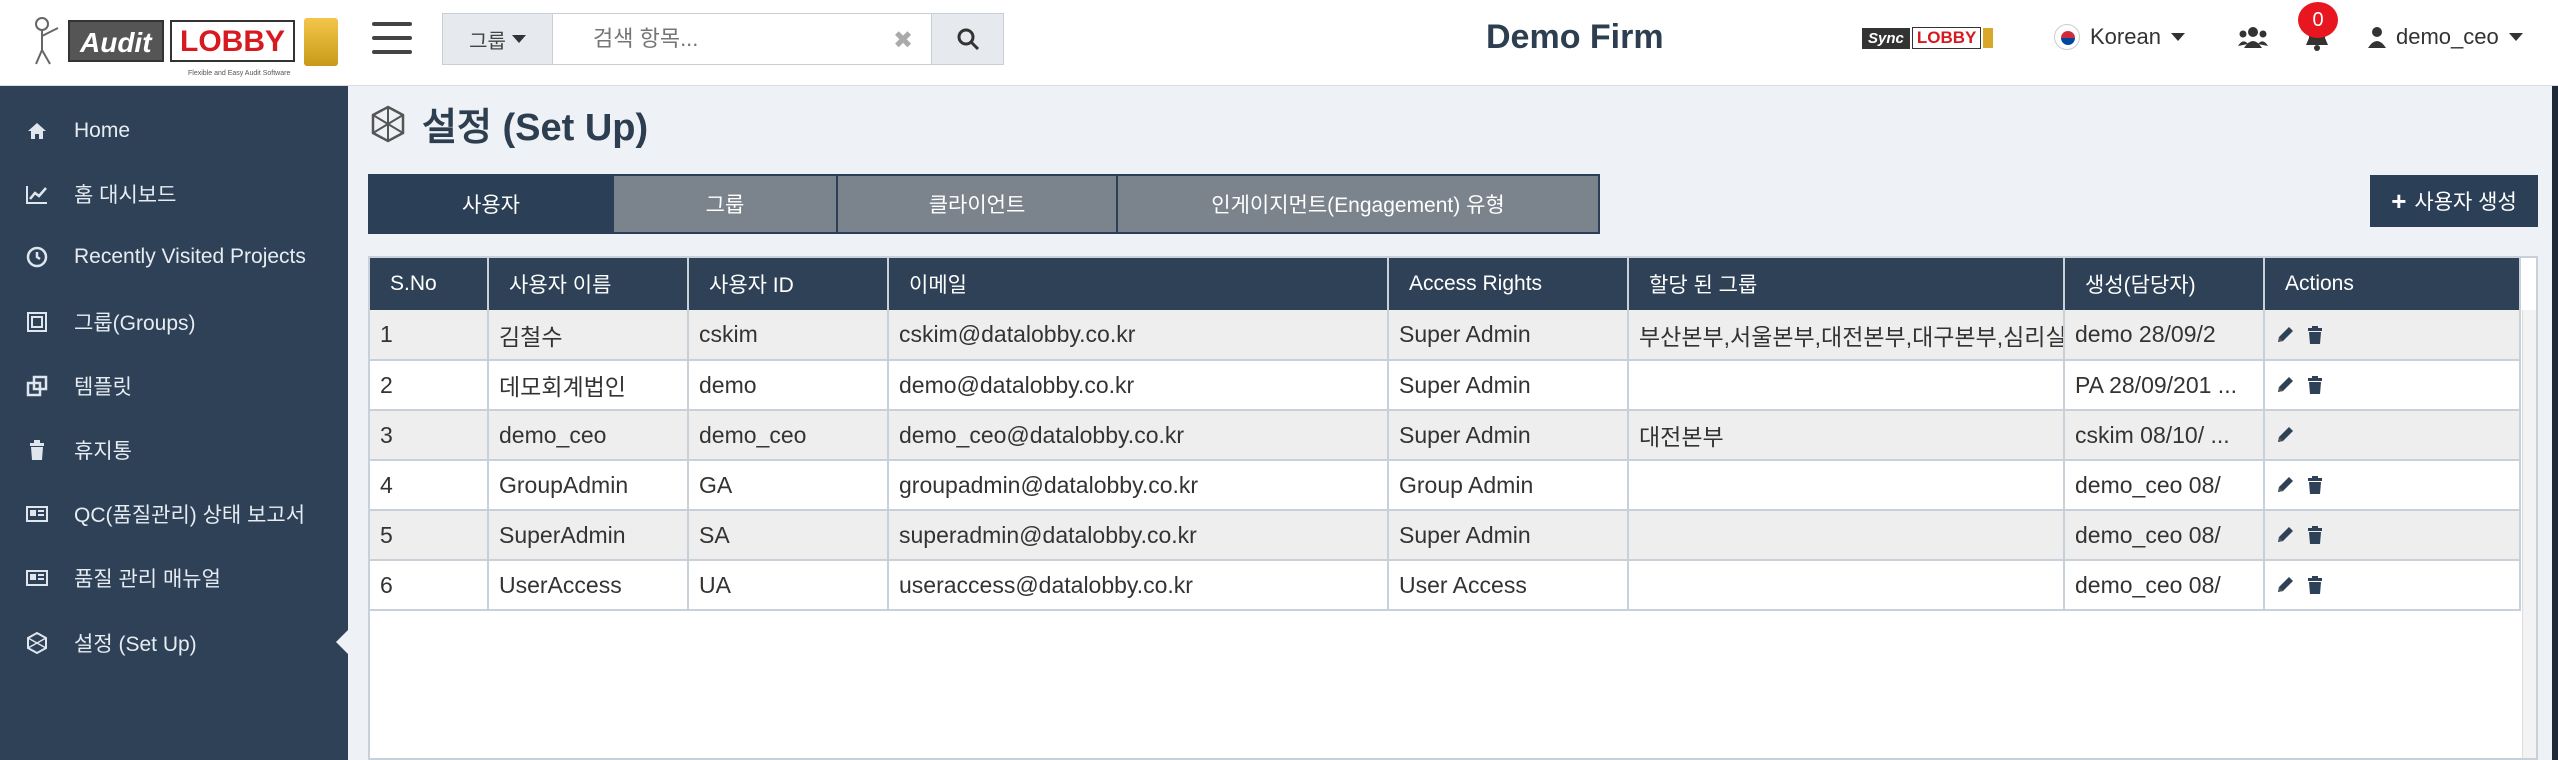 The height and width of the screenshot is (760, 2558). What do you see at coordinates (1508, 485) in the screenshot?
I see `cell-rights: Group Admin` at bounding box center [1508, 485].